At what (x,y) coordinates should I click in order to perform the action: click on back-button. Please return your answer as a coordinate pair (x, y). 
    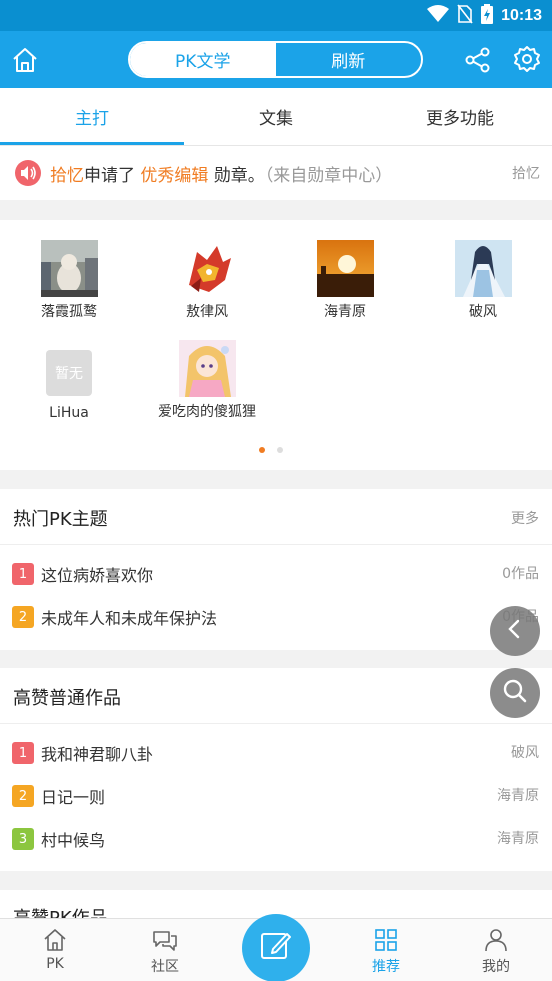
    Looking at the image, I should click on (515, 631).